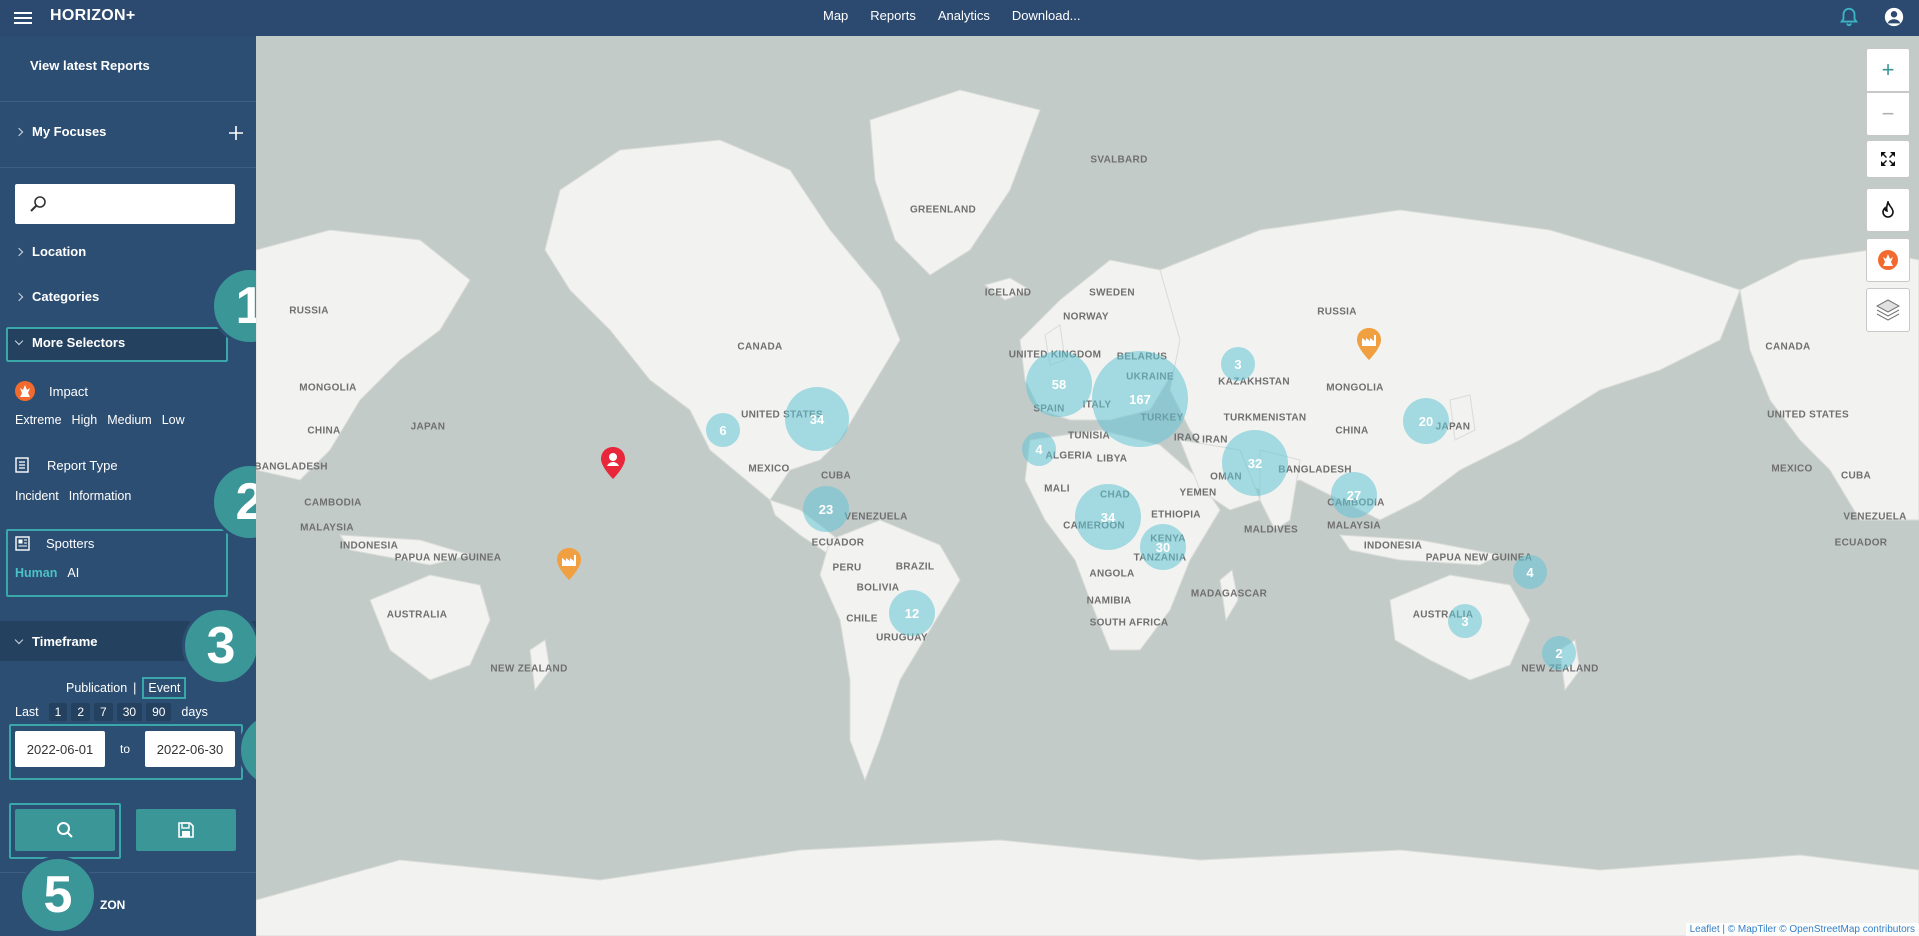 The width and height of the screenshot is (1919, 936). Describe the element at coordinates (103, 712) in the screenshot. I see `days-7: 7` at that location.